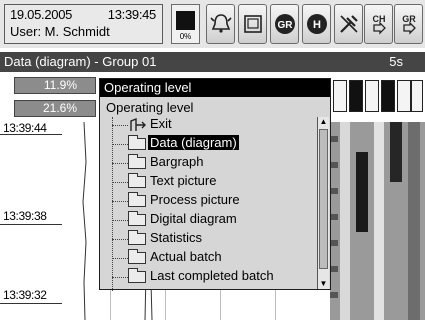 The height and width of the screenshot is (320, 425). I want to click on value-text: 21.6%, so click(59, 108).